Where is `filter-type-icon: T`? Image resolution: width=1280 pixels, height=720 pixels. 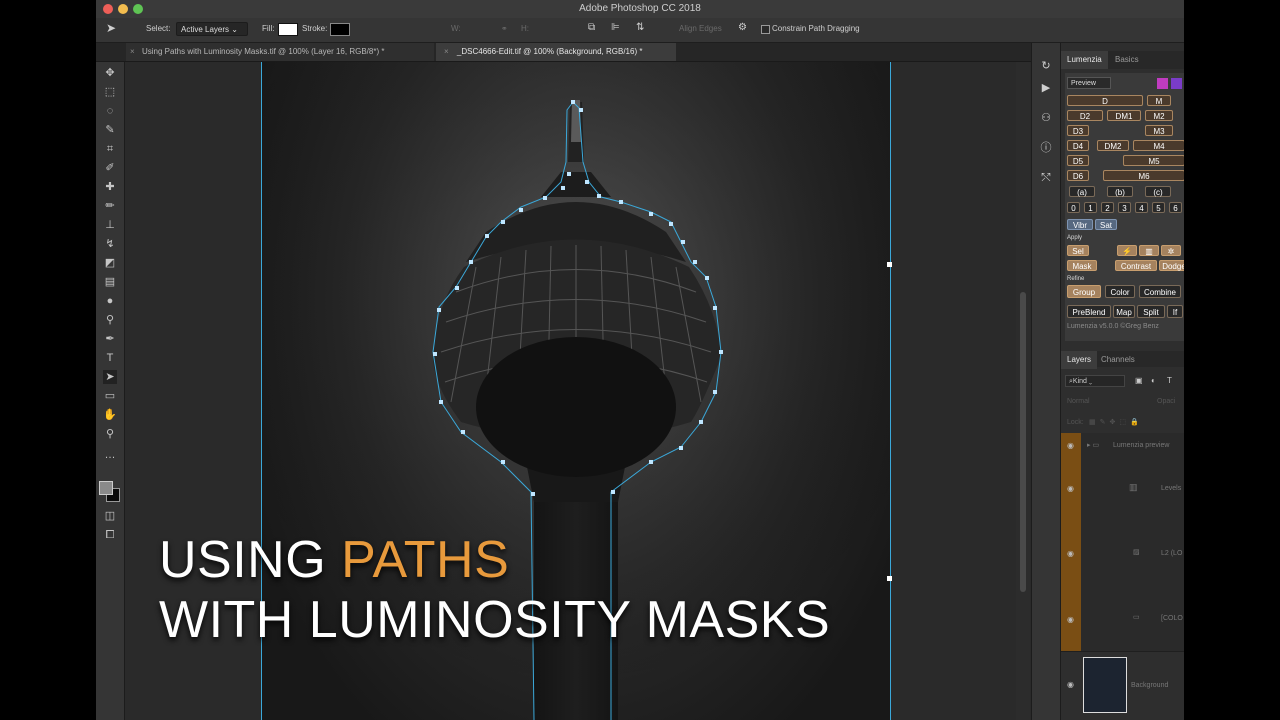 filter-type-icon: T is located at coordinates (1169, 380).